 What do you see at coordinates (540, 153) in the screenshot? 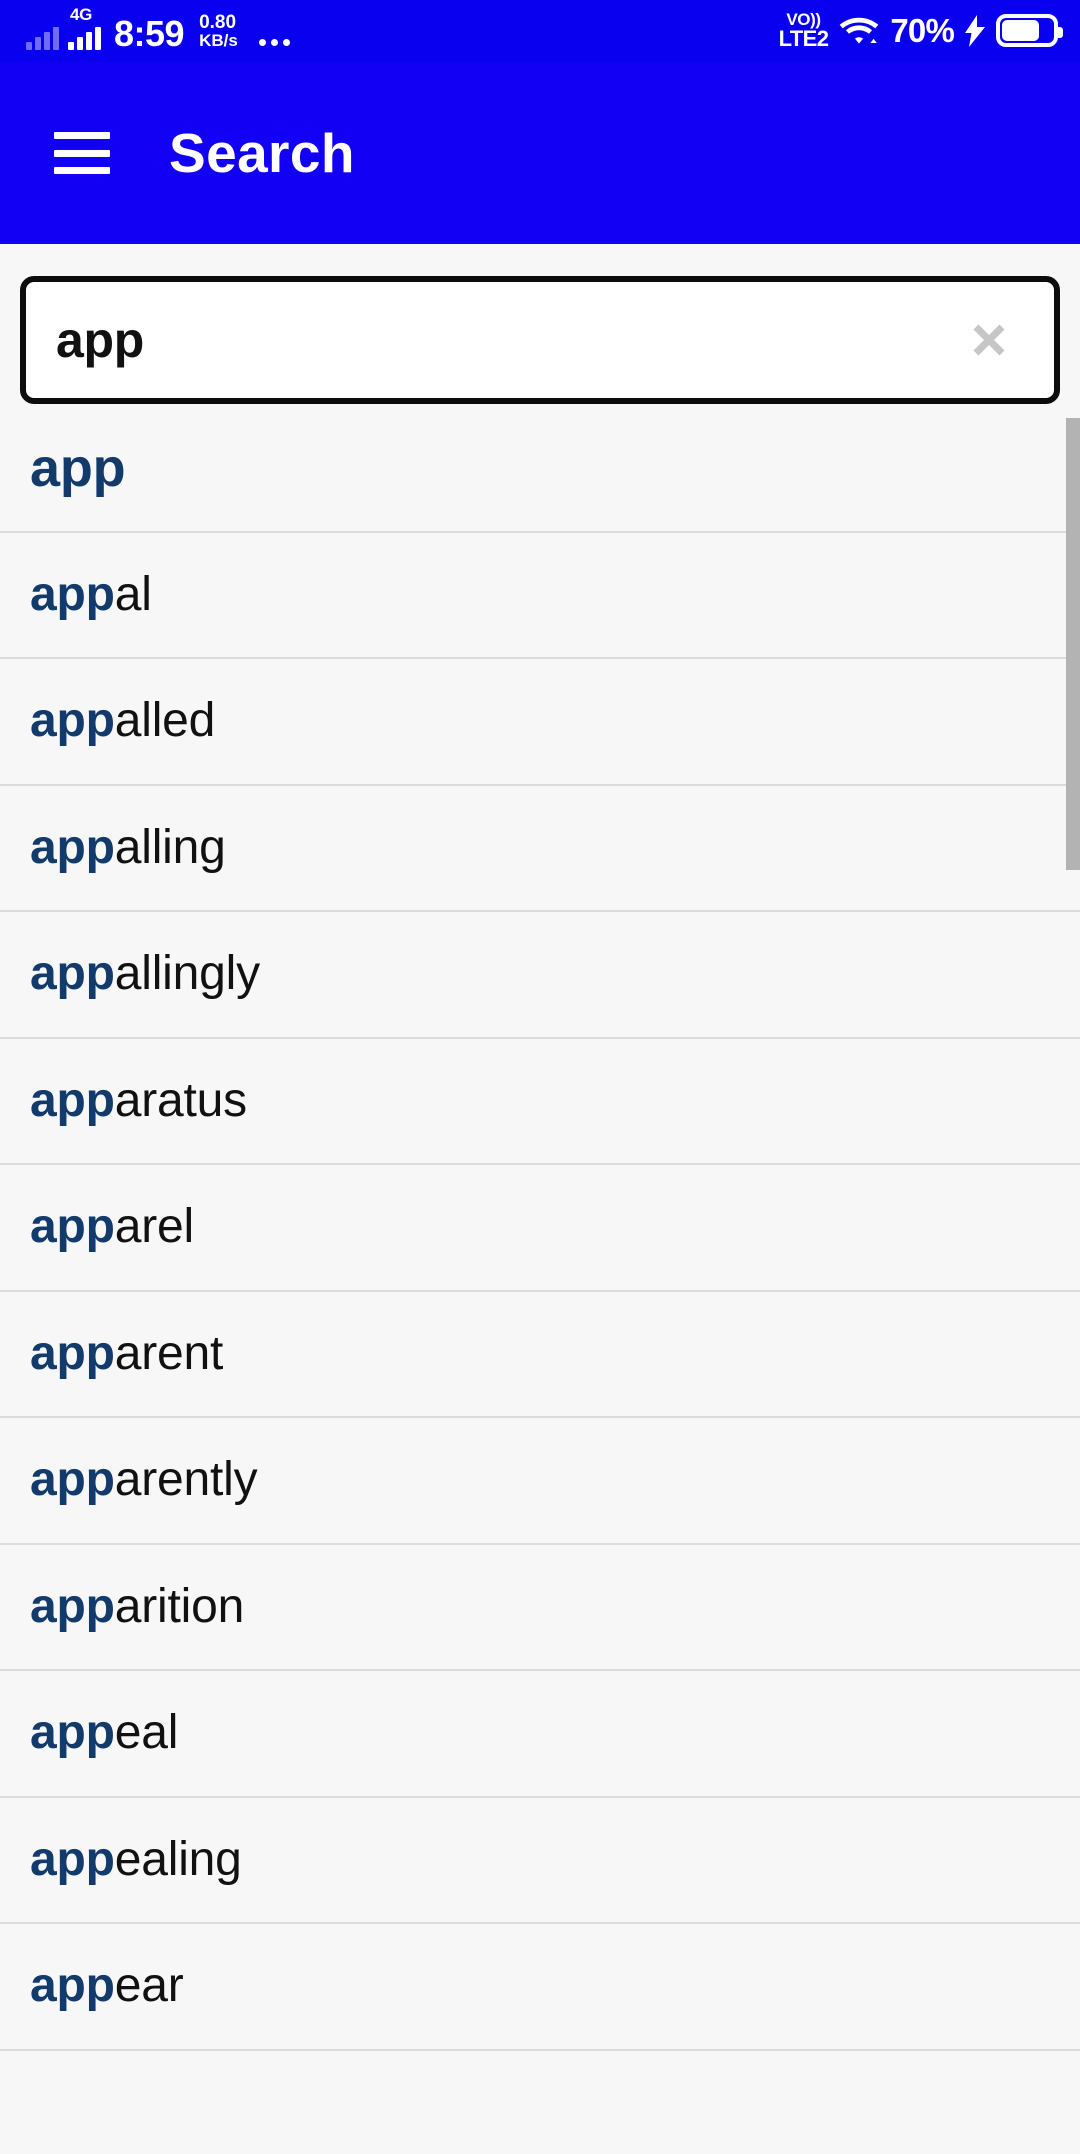
I see `app-bar: Search` at bounding box center [540, 153].